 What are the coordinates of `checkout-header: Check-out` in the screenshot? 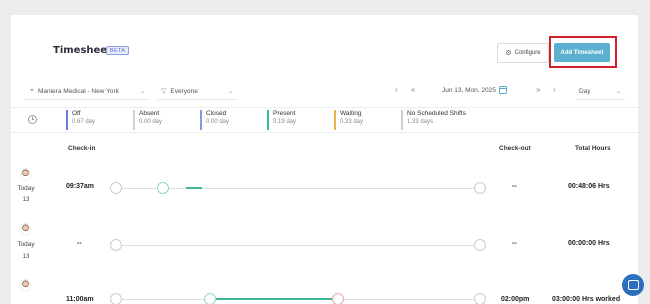 It's located at (515, 148).